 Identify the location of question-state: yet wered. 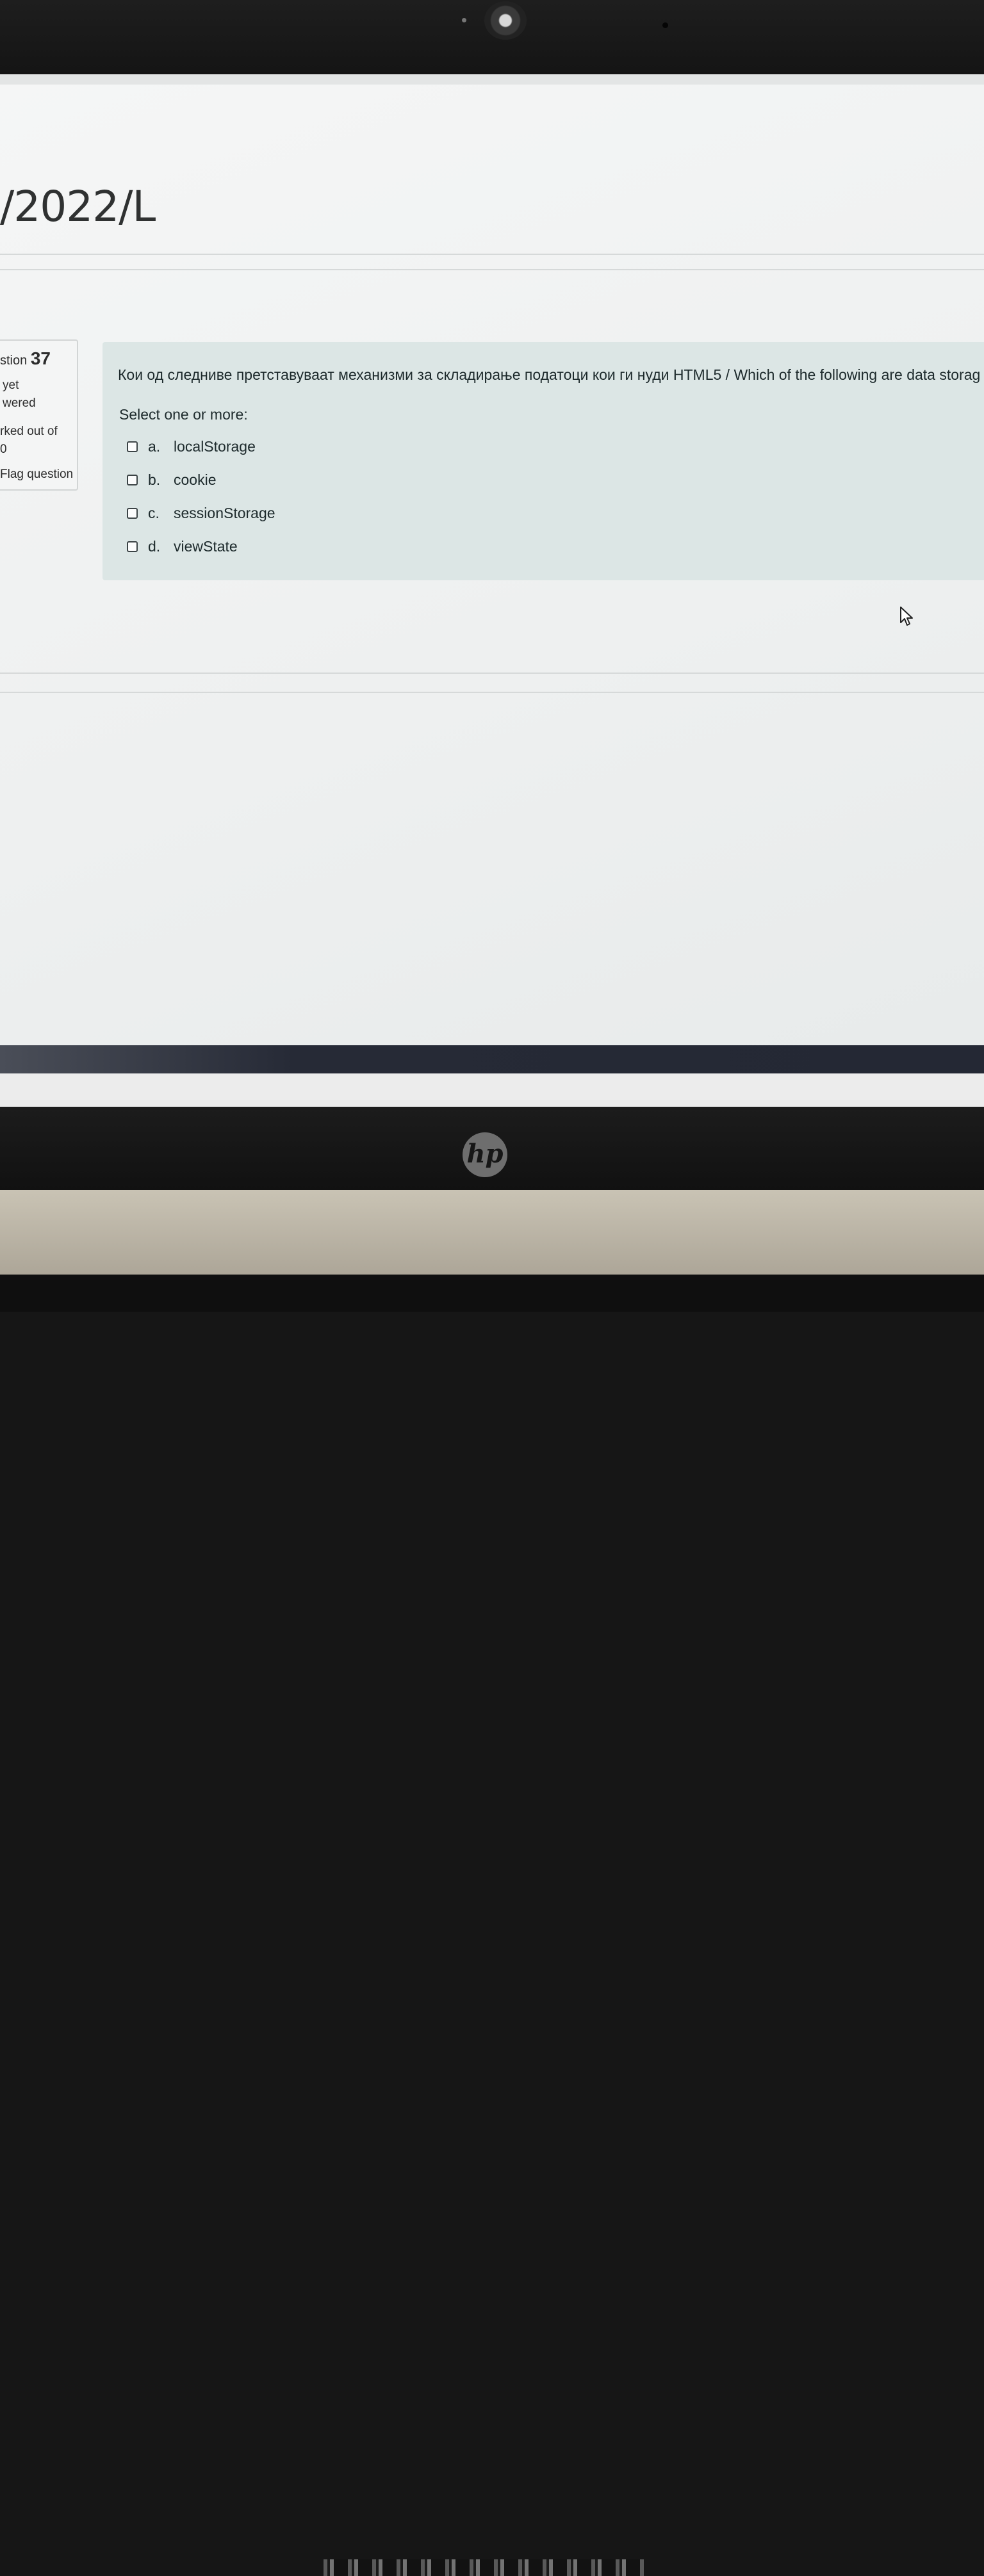
(19, 394).